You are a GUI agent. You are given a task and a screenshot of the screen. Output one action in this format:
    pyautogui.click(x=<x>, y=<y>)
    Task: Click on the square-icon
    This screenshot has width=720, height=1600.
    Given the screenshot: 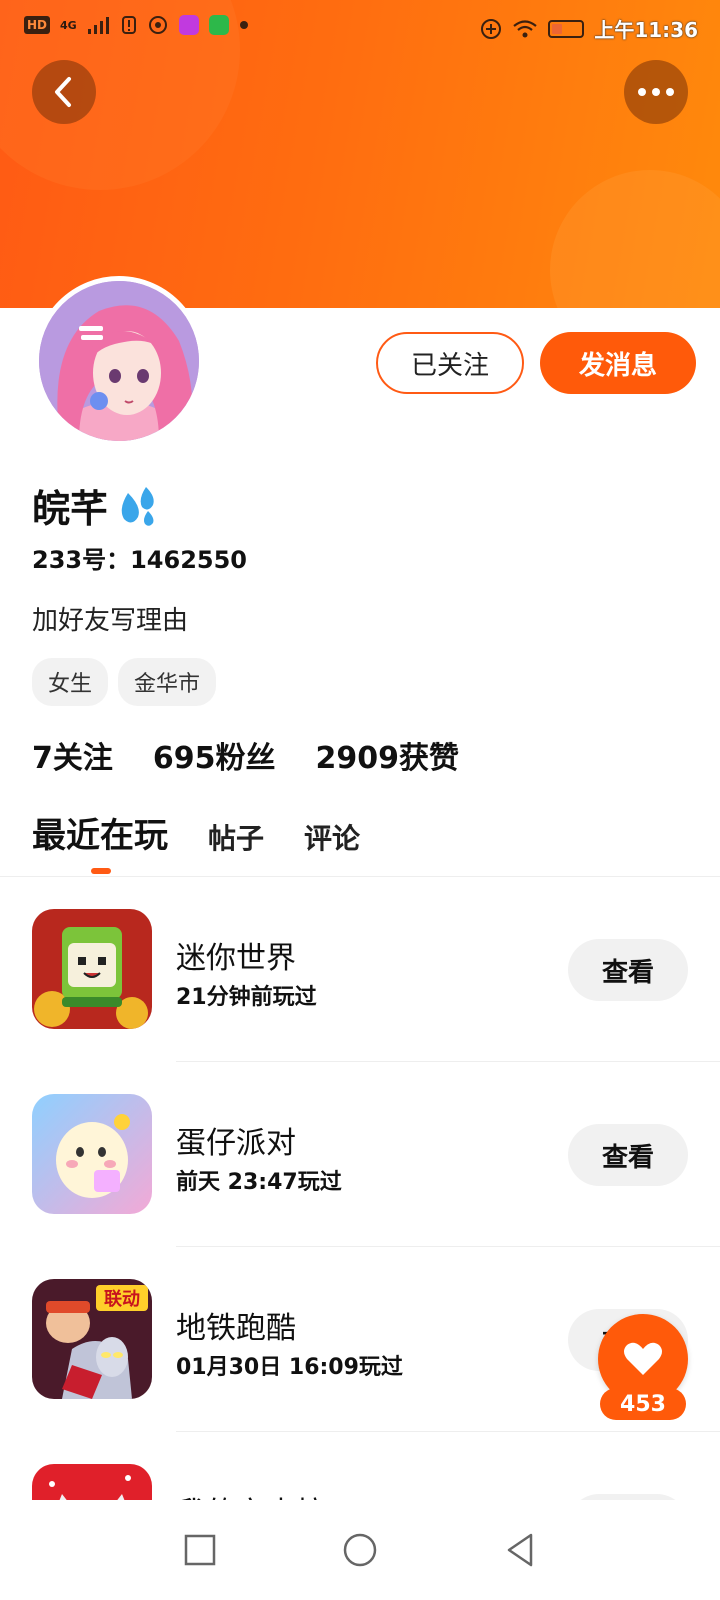 What is the action you would take?
    pyautogui.click(x=200, y=1550)
    